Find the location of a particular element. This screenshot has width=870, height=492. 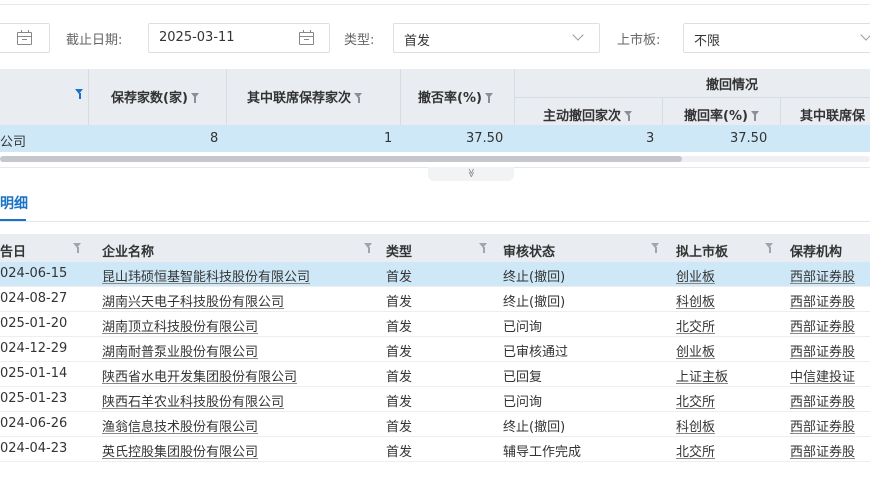

header-status: 审核状态 is located at coordinates (529, 250).